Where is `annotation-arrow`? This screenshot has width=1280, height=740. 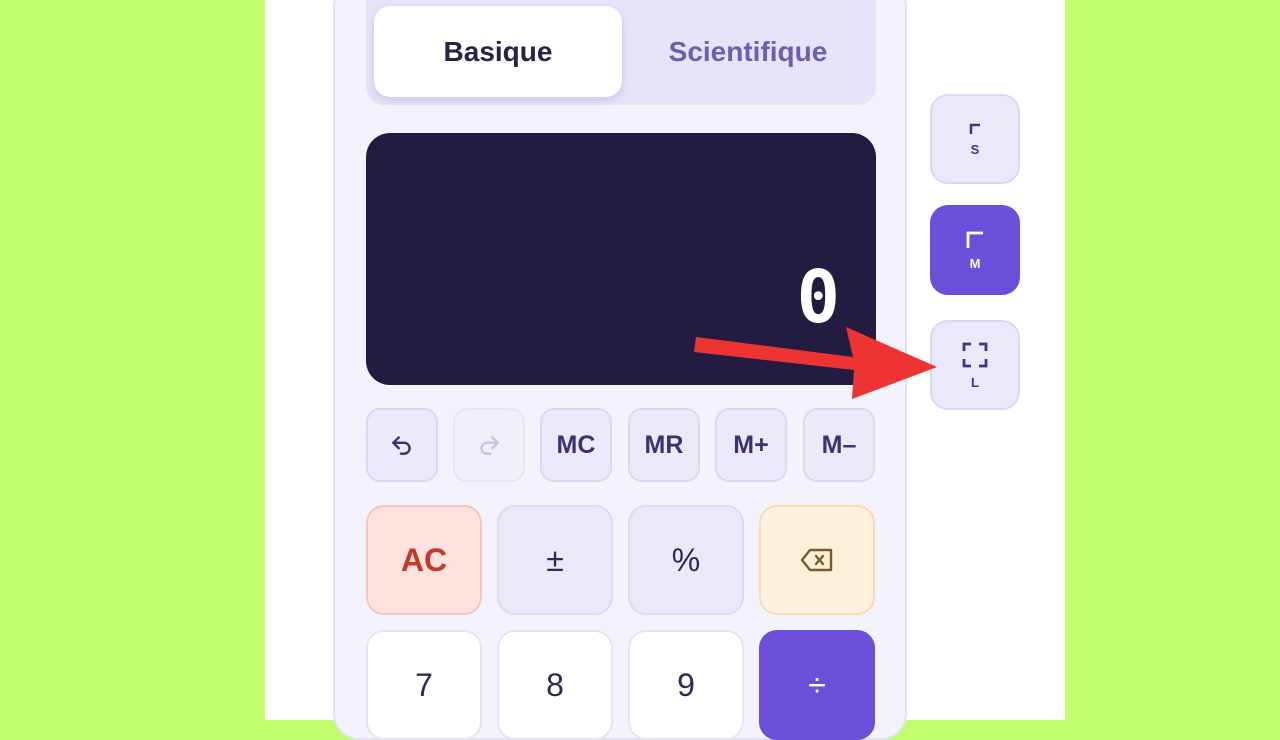 annotation-arrow is located at coordinates (815, 363).